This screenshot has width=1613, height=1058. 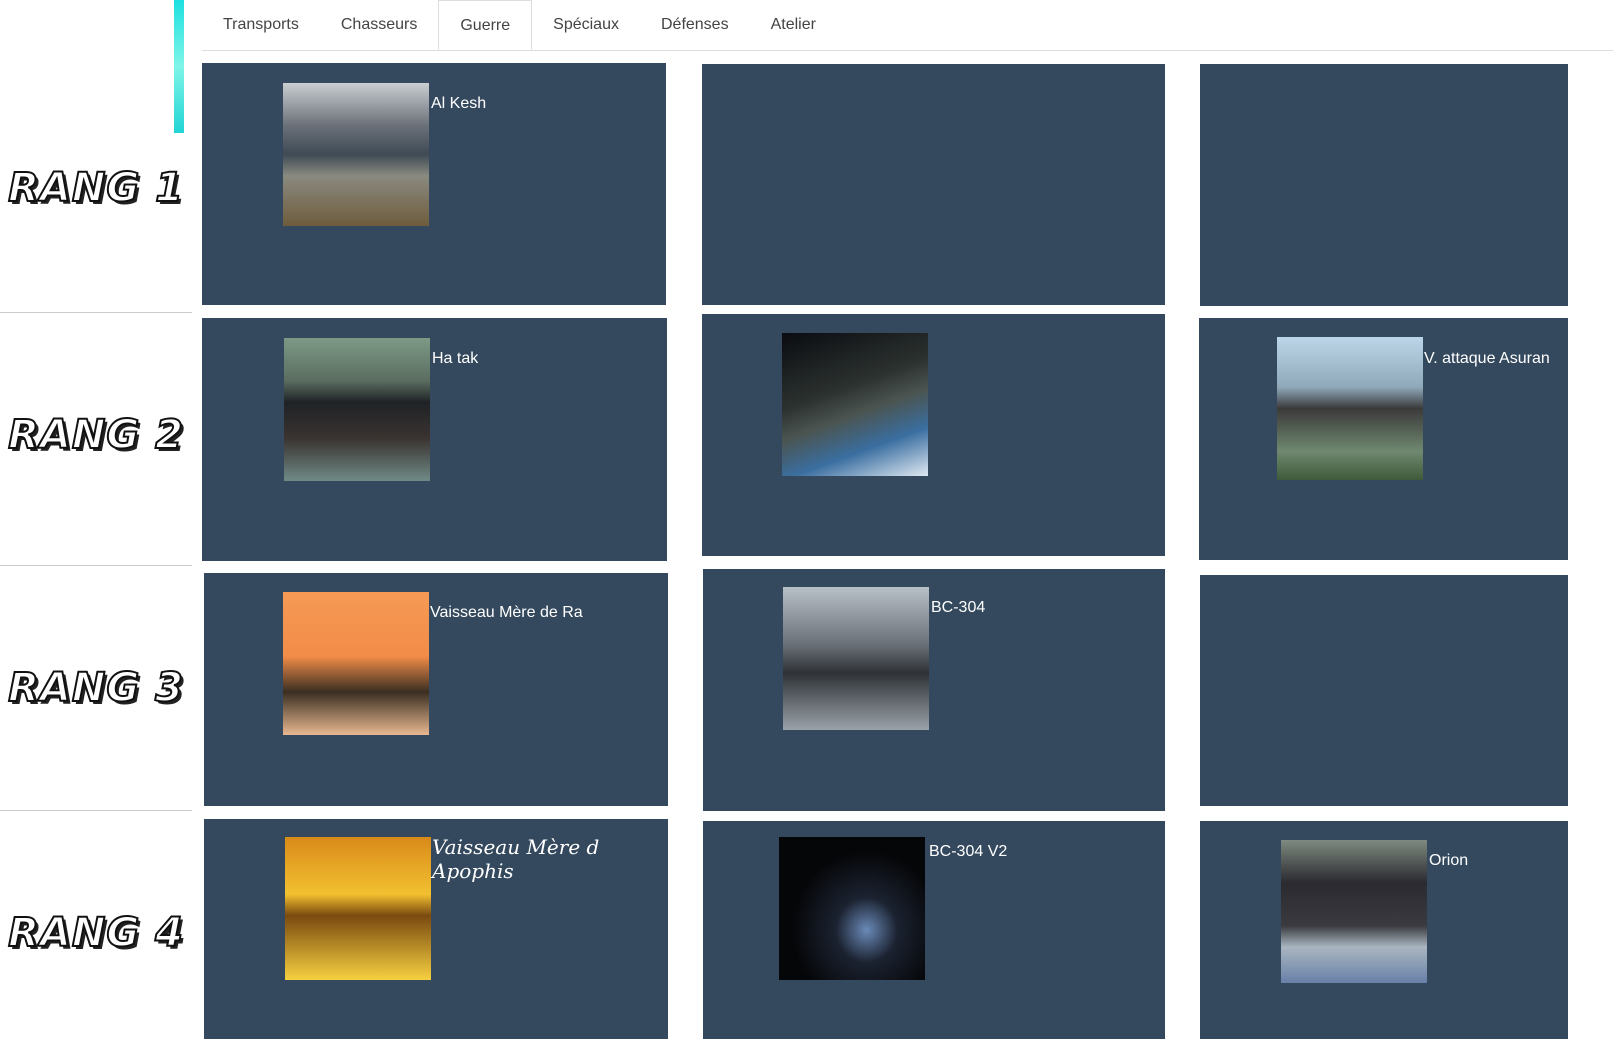 I want to click on tab-defenses: Défenses, so click(x=695, y=25).